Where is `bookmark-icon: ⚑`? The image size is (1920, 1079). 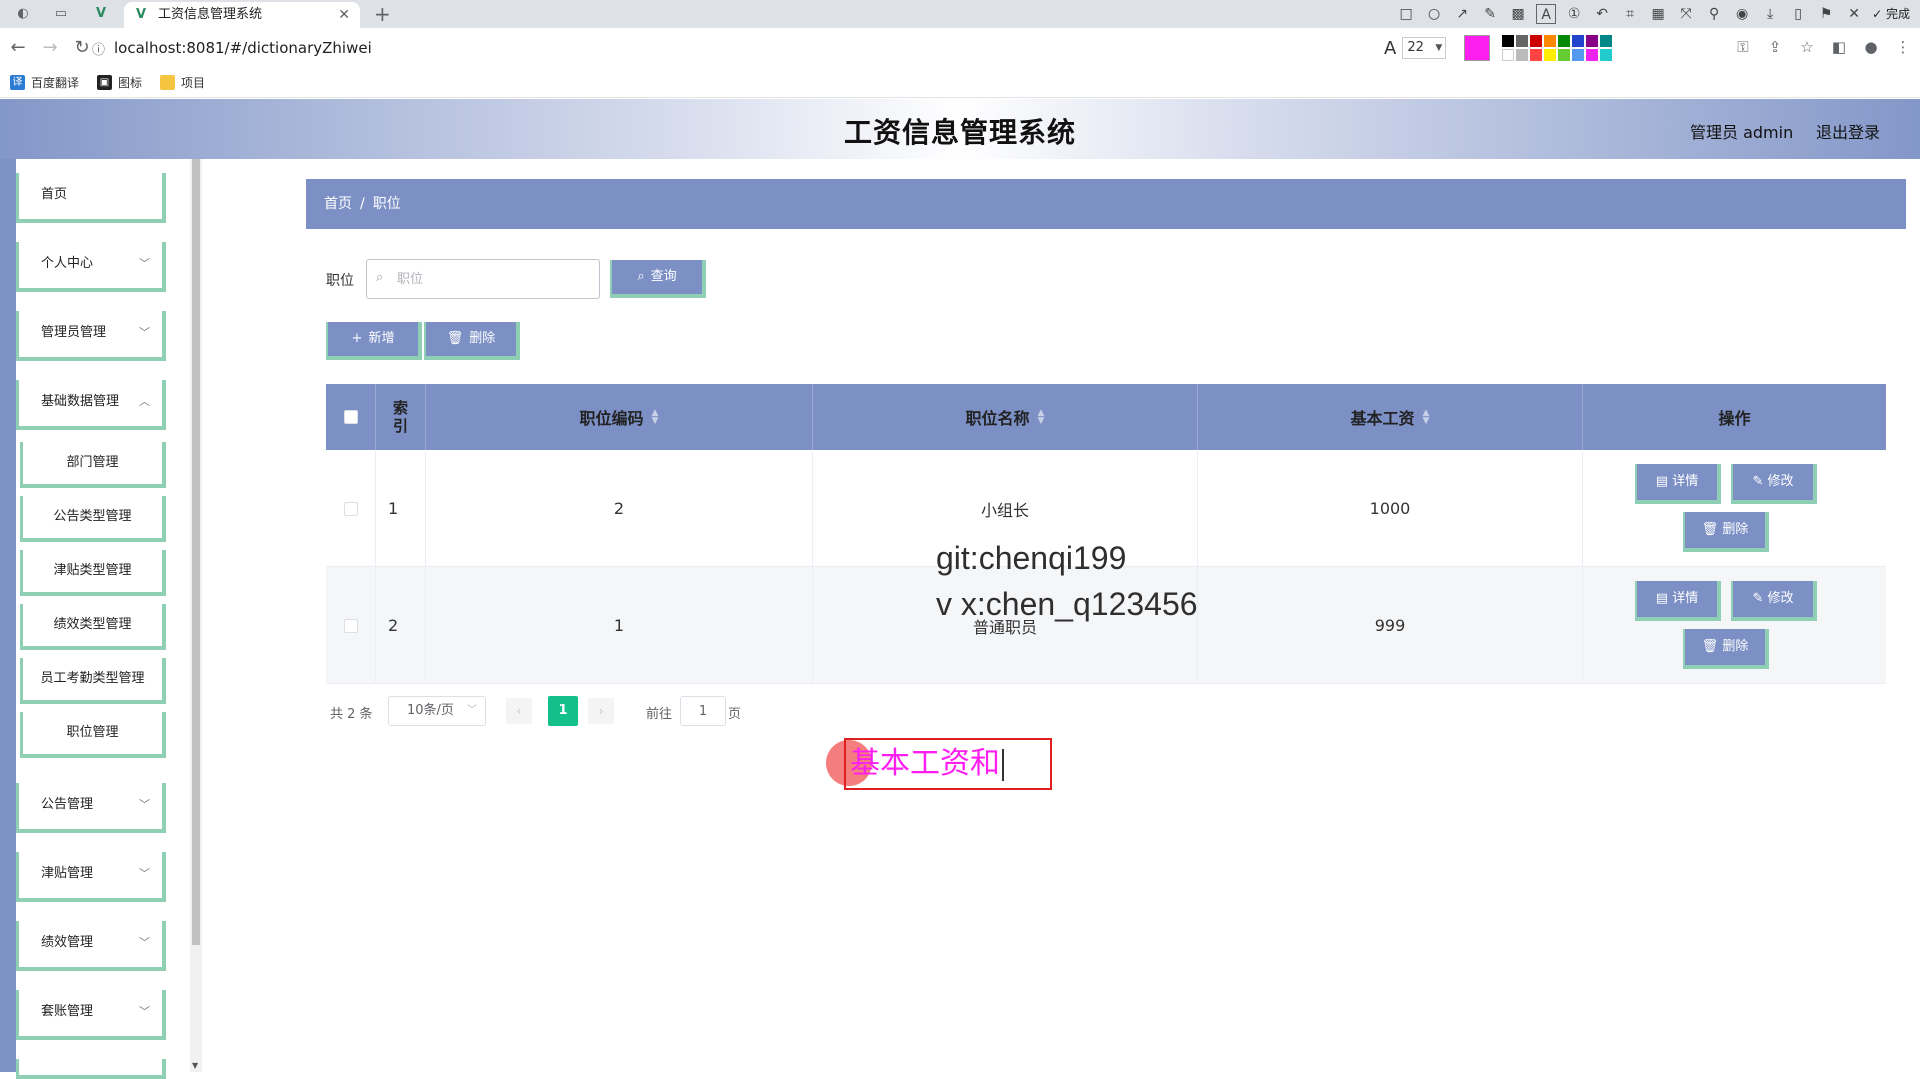 bookmark-icon: ⚑ is located at coordinates (1826, 14).